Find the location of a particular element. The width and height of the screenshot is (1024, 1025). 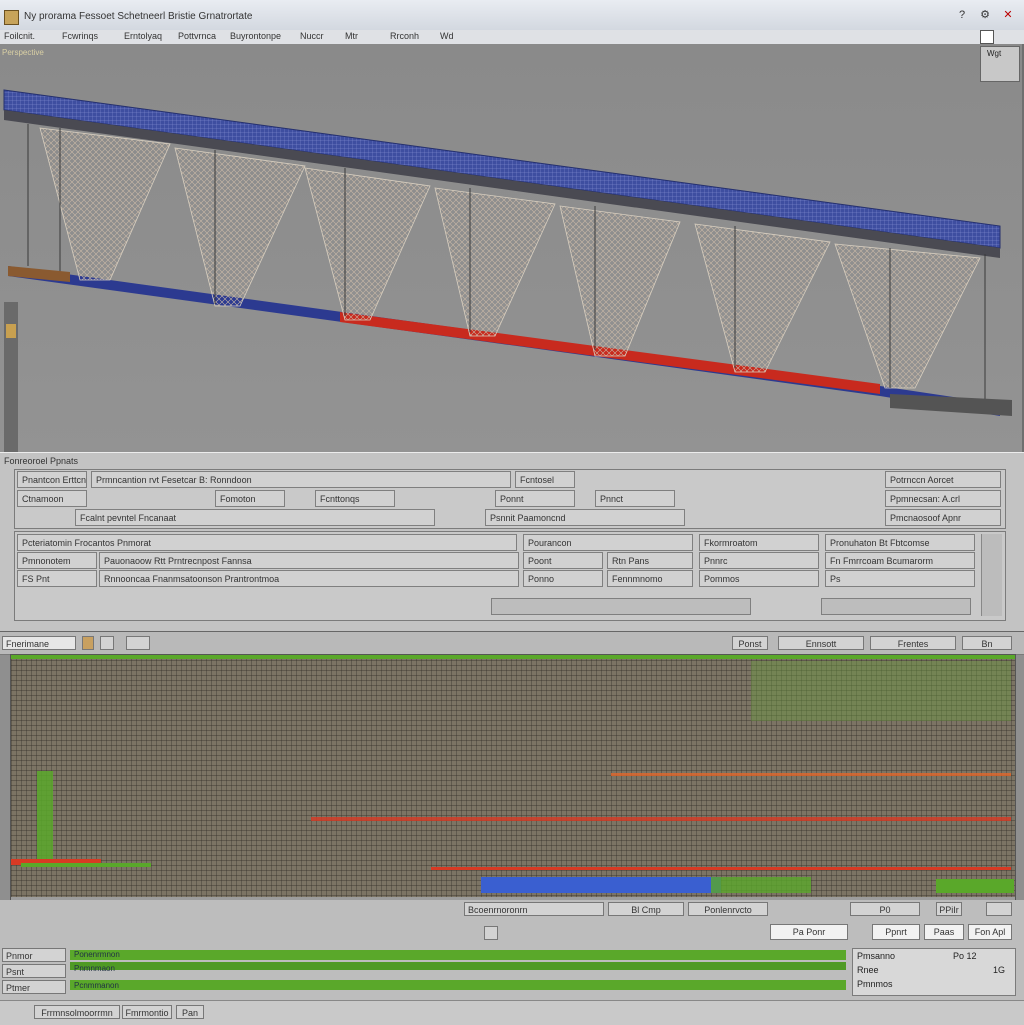

status-item-3: Pan is located at coordinates (190, 1012).